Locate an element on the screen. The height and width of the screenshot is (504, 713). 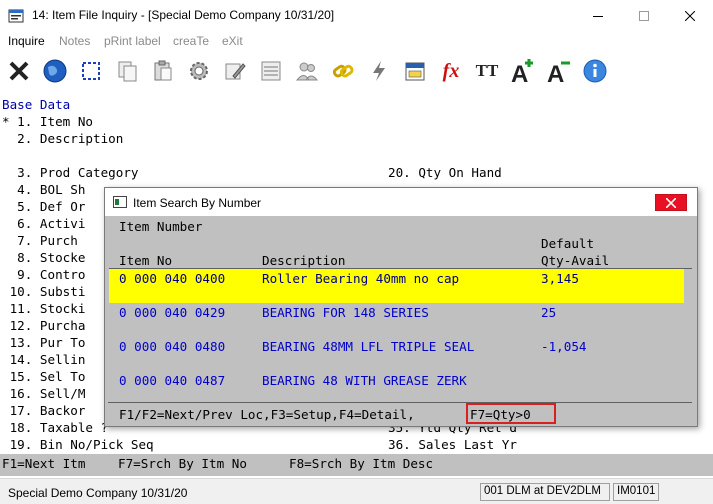
results-scrollbar is located at coordinates (690, 335).